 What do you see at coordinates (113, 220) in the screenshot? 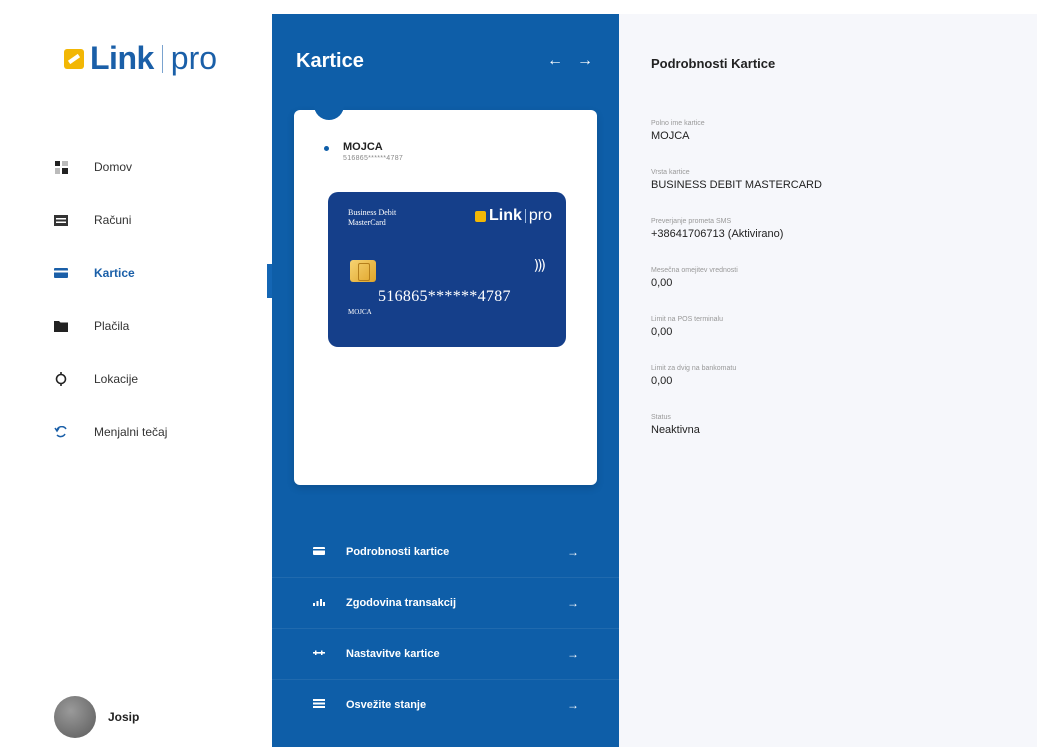
I see `sidebar-item-label: Računi` at bounding box center [113, 220].